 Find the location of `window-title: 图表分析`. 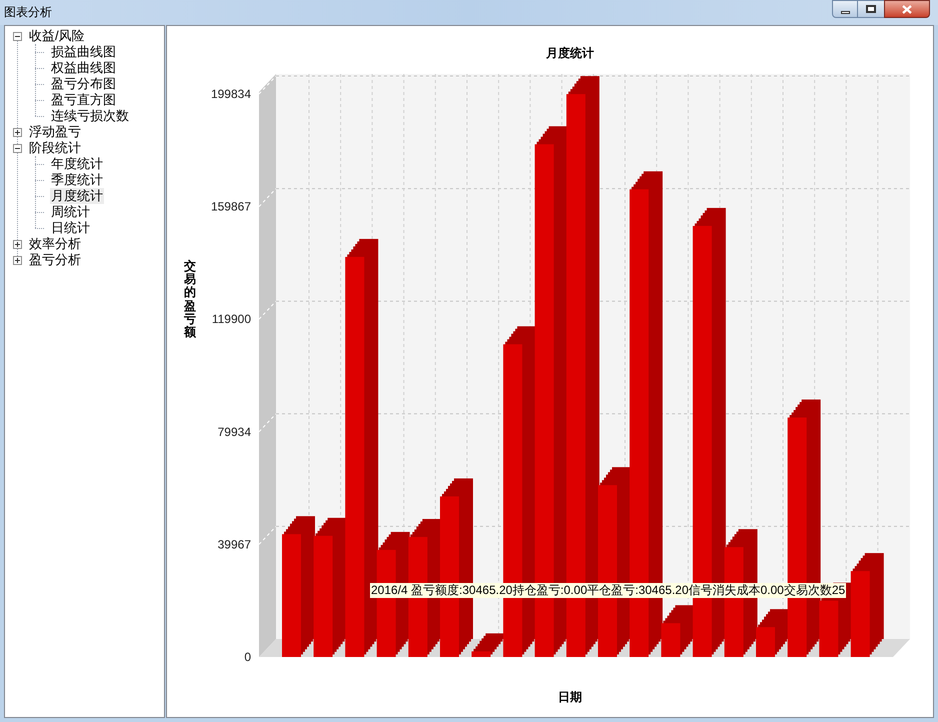

window-title: 图表分析 is located at coordinates (28, 12).